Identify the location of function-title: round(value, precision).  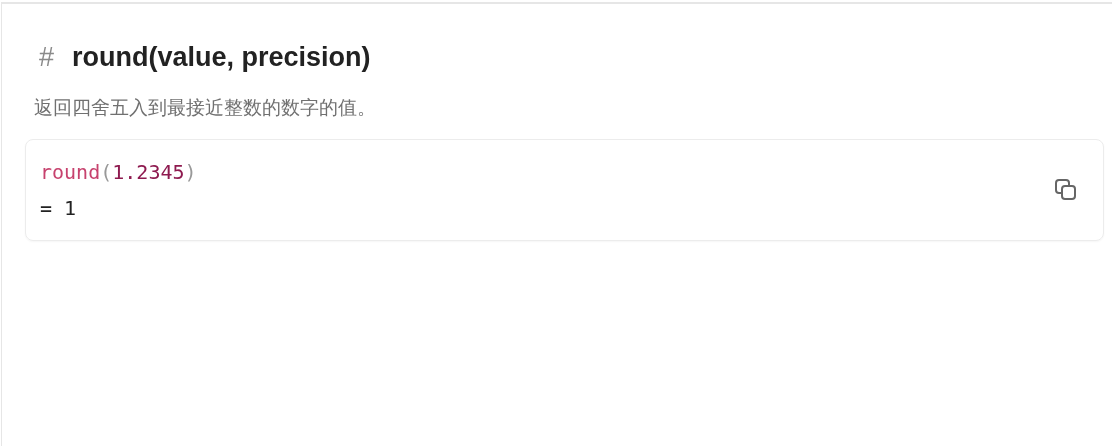
(221, 57).